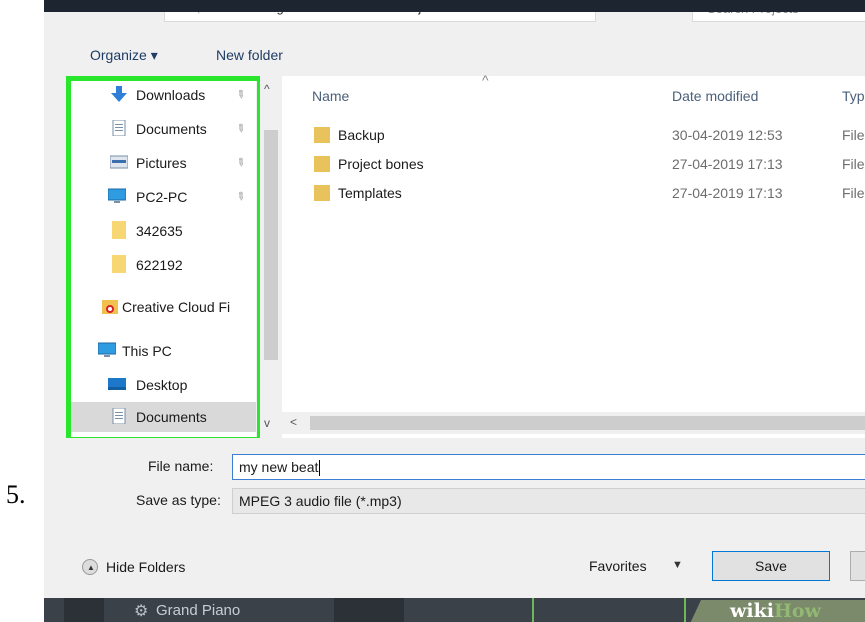 The width and height of the screenshot is (865, 622). Describe the element at coordinates (141, 611) in the screenshot. I see `gear-icon: ⚙` at that location.